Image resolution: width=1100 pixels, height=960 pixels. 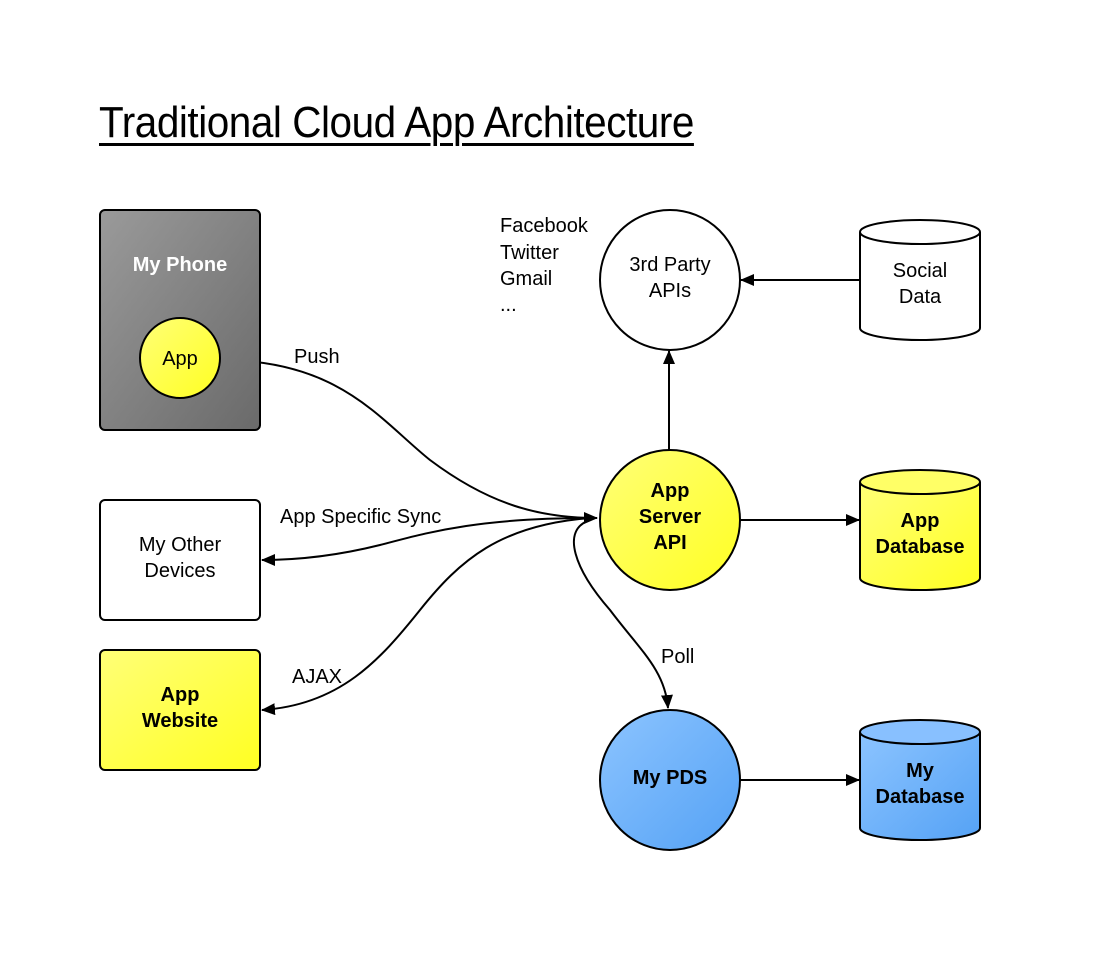 What do you see at coordinates (360, 517) in the screenshot?
I see `edge-label-app-specific-sync: App Specific Sync` at bounding box center [360, 517].